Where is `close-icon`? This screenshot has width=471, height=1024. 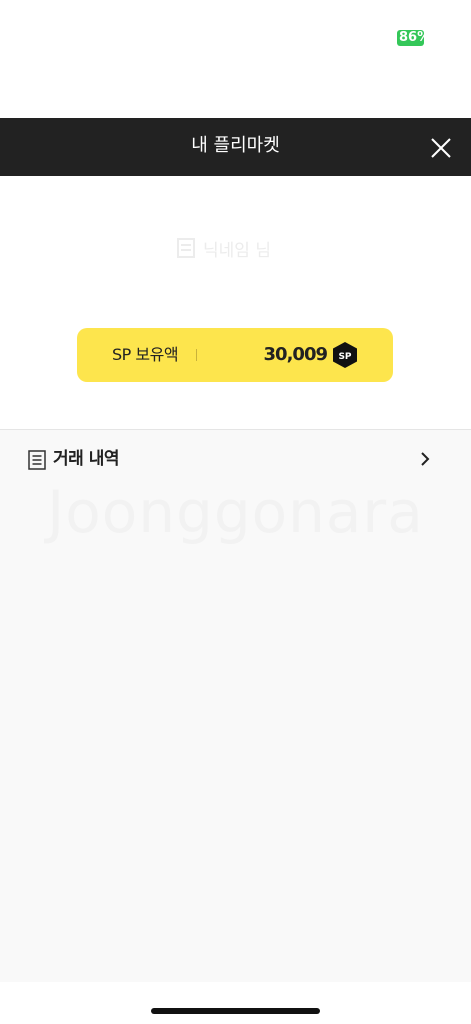
close-icon is located at coordinates (441, 148).